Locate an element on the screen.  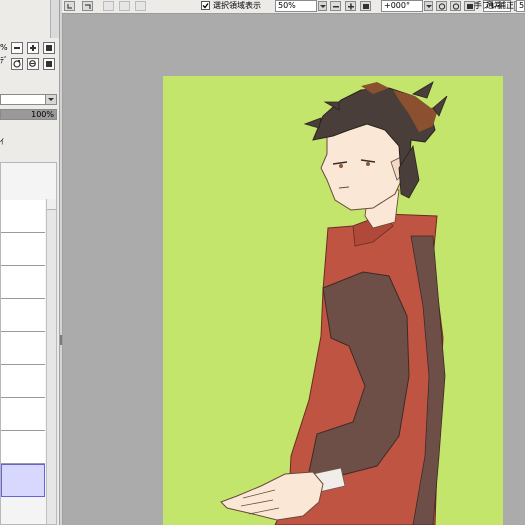
plus-button is located at coordinates (33, 48).